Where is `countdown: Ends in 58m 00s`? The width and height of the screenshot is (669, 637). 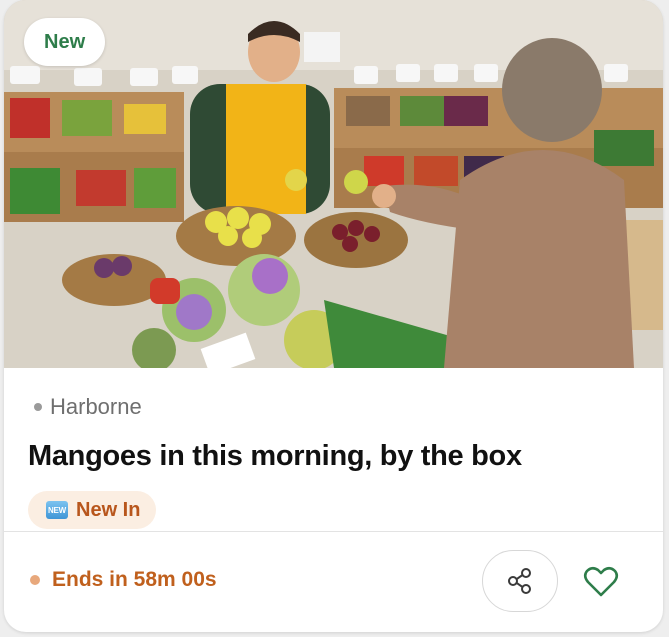 countdown: Ends in 58m 00s is located at coordinates (123, 580).